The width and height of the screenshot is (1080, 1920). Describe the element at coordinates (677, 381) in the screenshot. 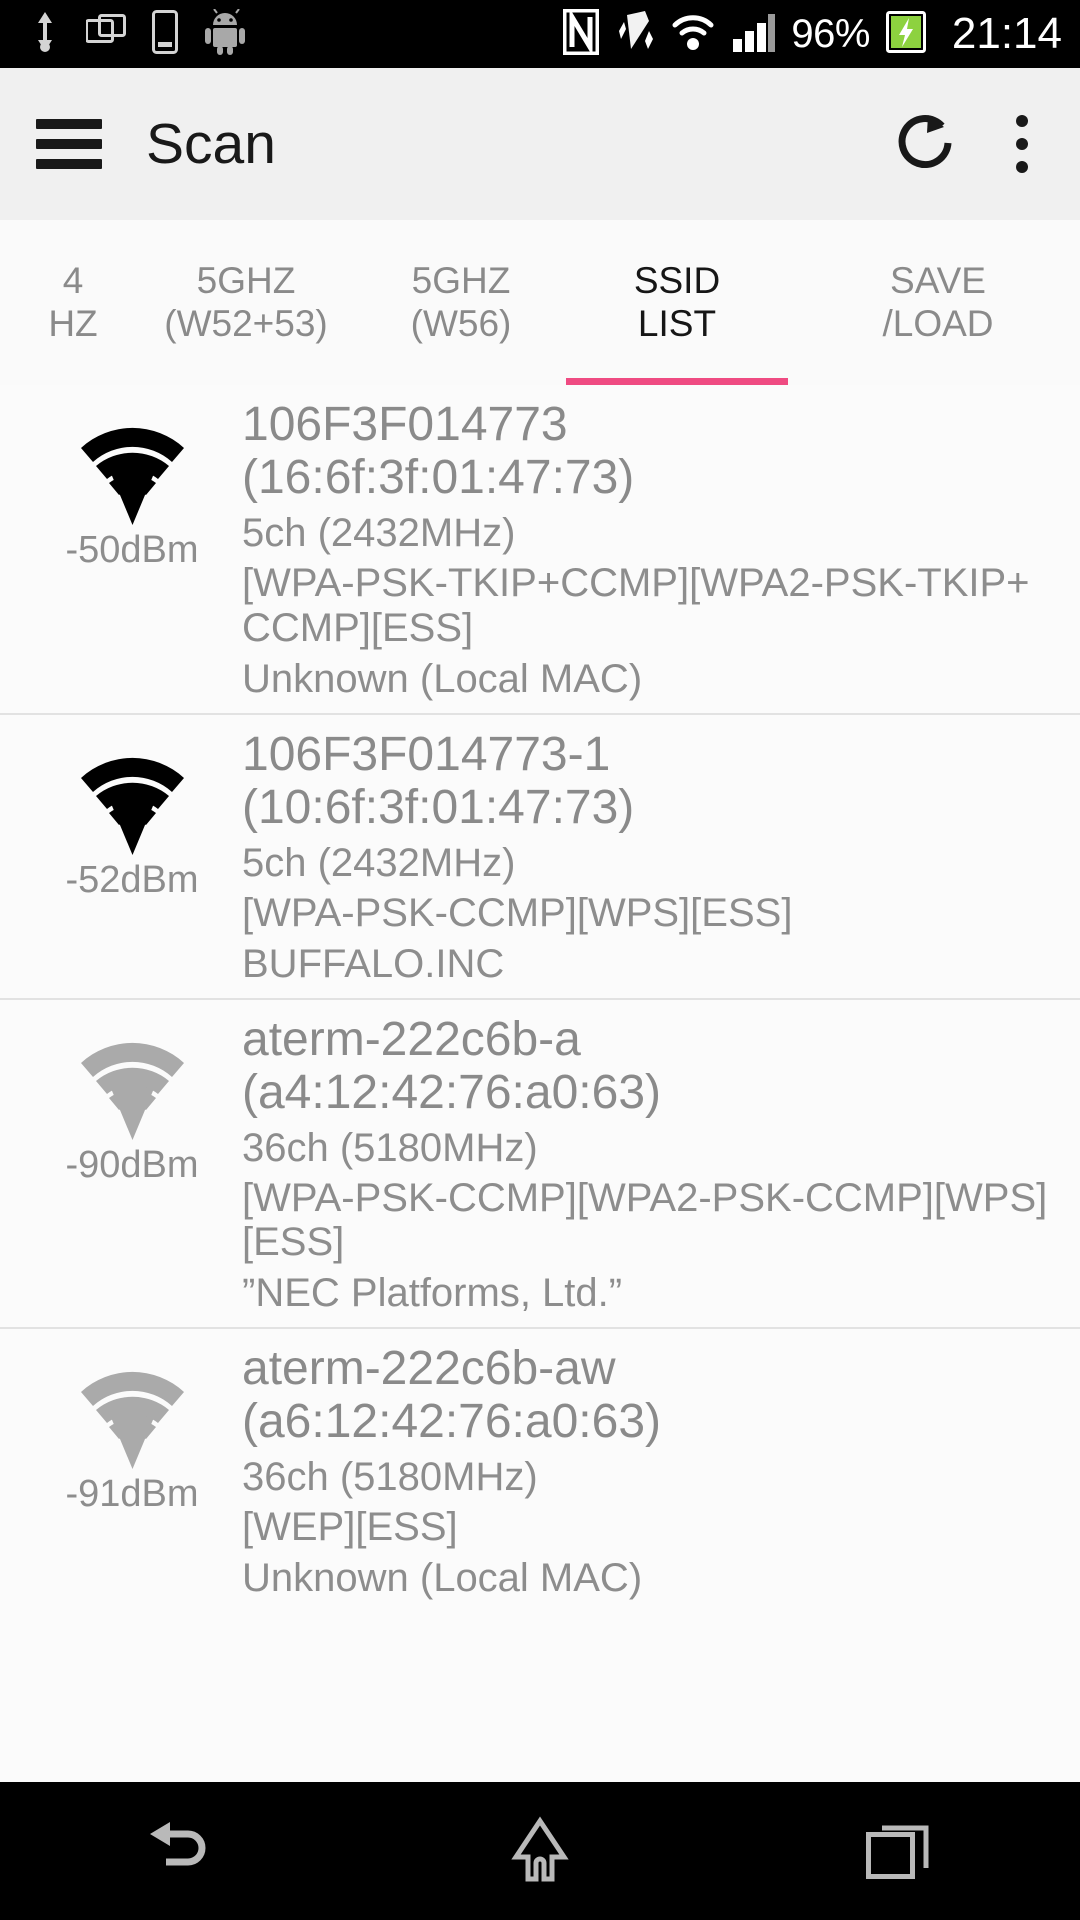

I see `tab-indicator-active` at that location.